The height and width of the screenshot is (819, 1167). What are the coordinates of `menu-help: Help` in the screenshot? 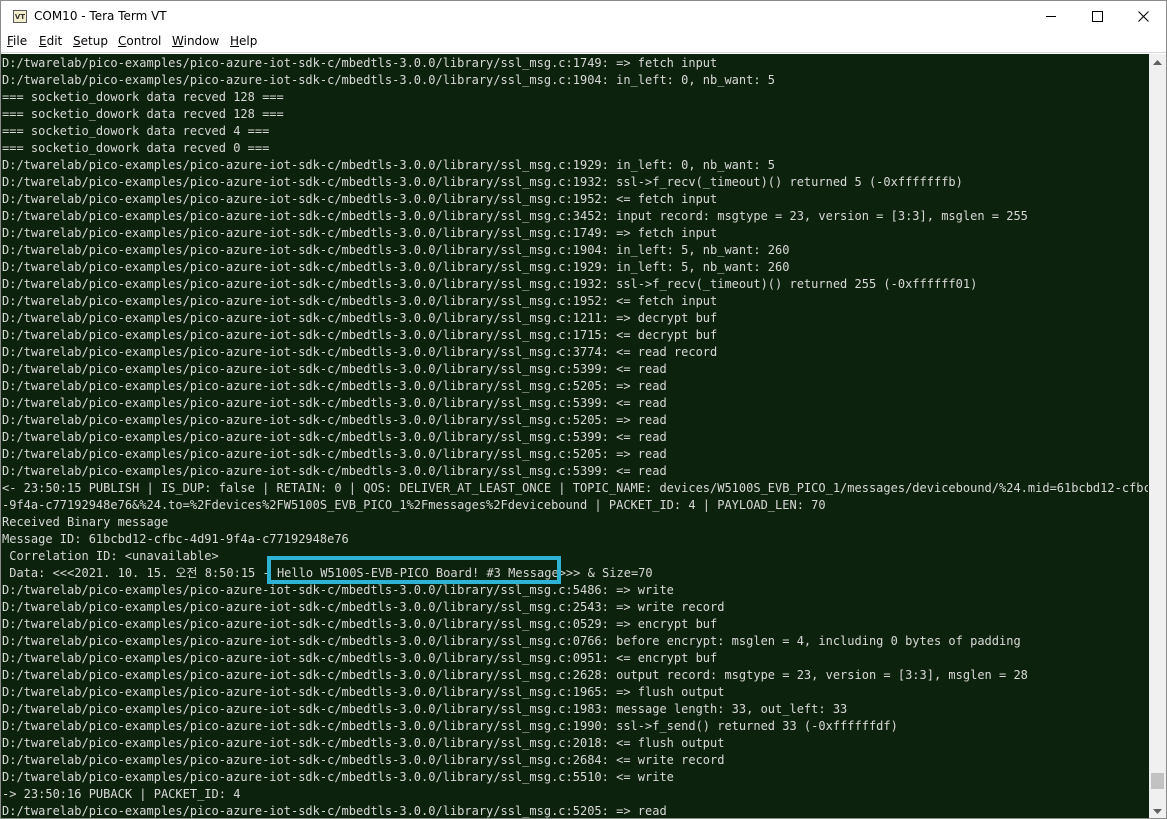 It's located at (243, 41).